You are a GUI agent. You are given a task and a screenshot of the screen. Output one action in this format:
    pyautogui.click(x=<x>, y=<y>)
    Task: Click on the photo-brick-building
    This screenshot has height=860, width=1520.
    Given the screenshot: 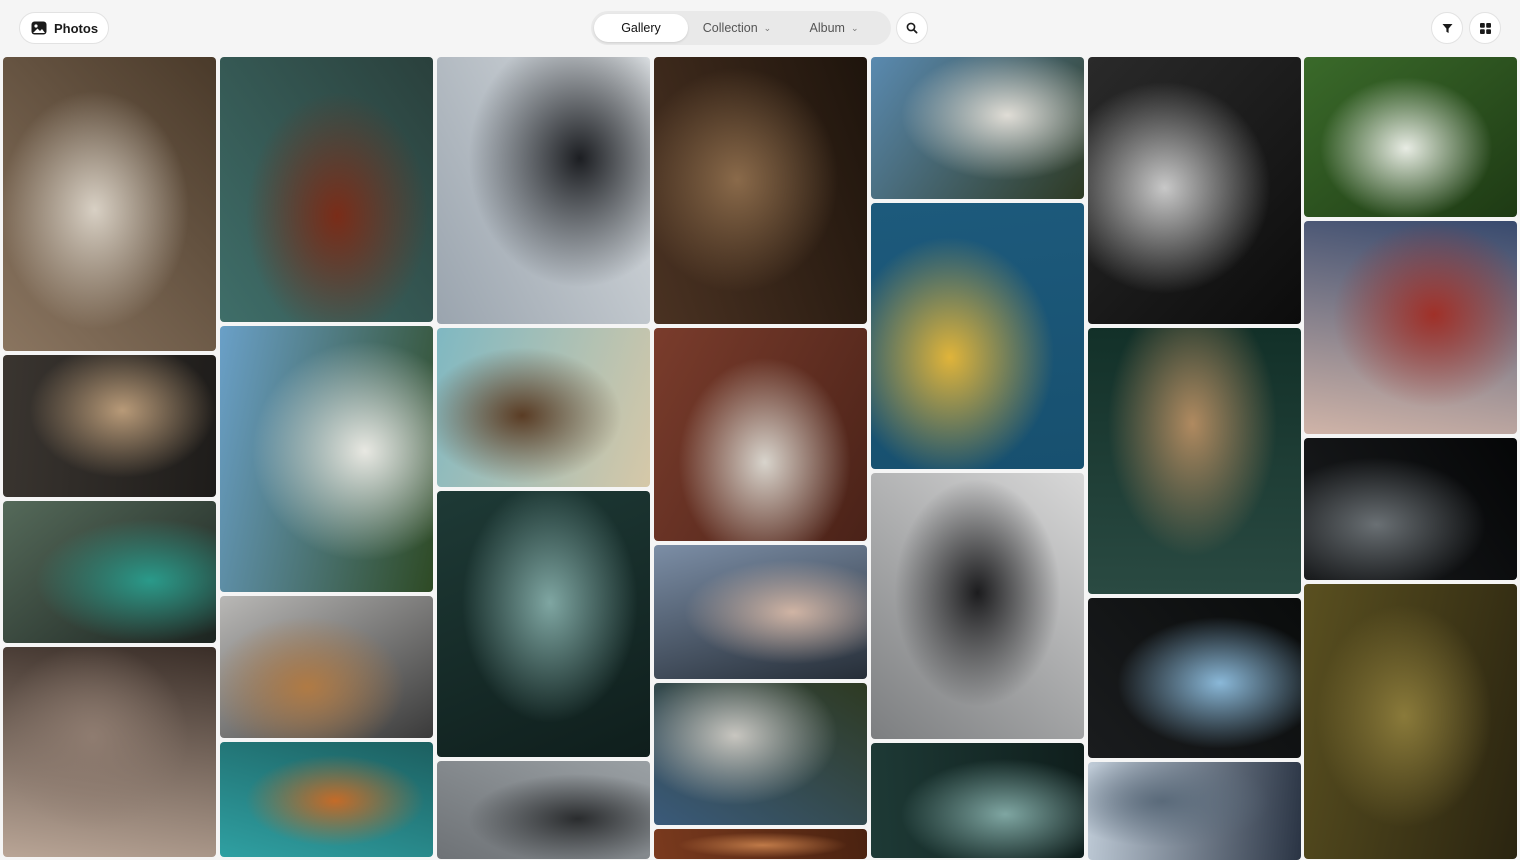 What is the action you would take?
    pyautogui.click(x=760, y=434)
    